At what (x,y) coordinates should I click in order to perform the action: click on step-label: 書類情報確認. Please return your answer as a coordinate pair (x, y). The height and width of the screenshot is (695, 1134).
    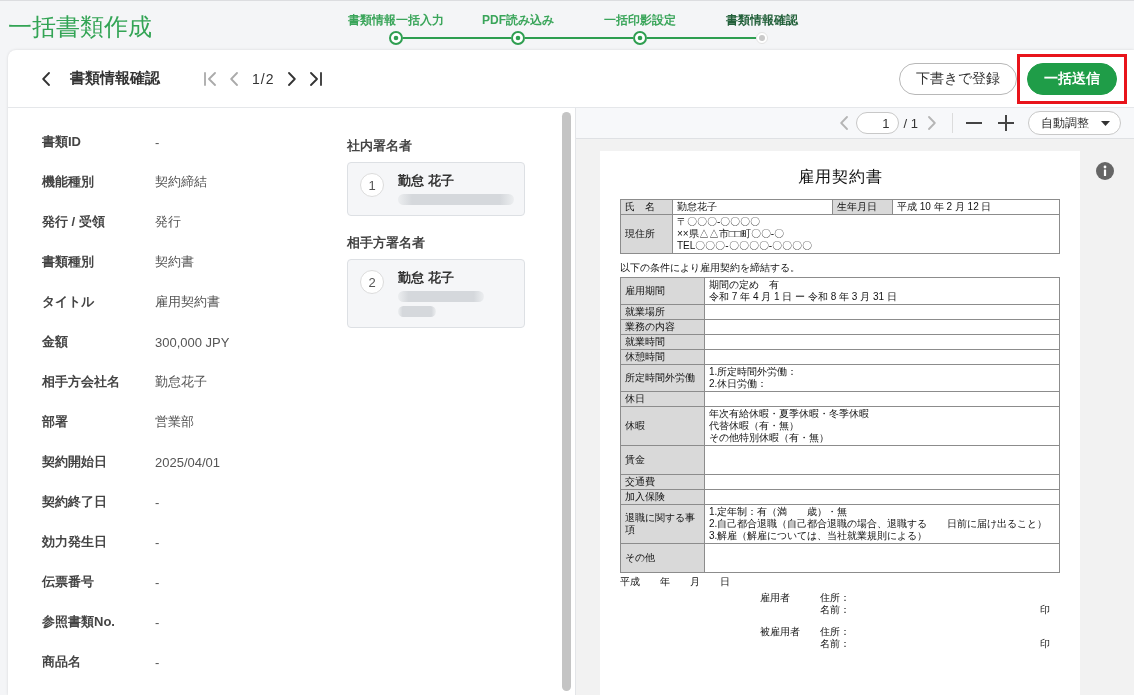
    Looking at the image, I should click on (762, 20).